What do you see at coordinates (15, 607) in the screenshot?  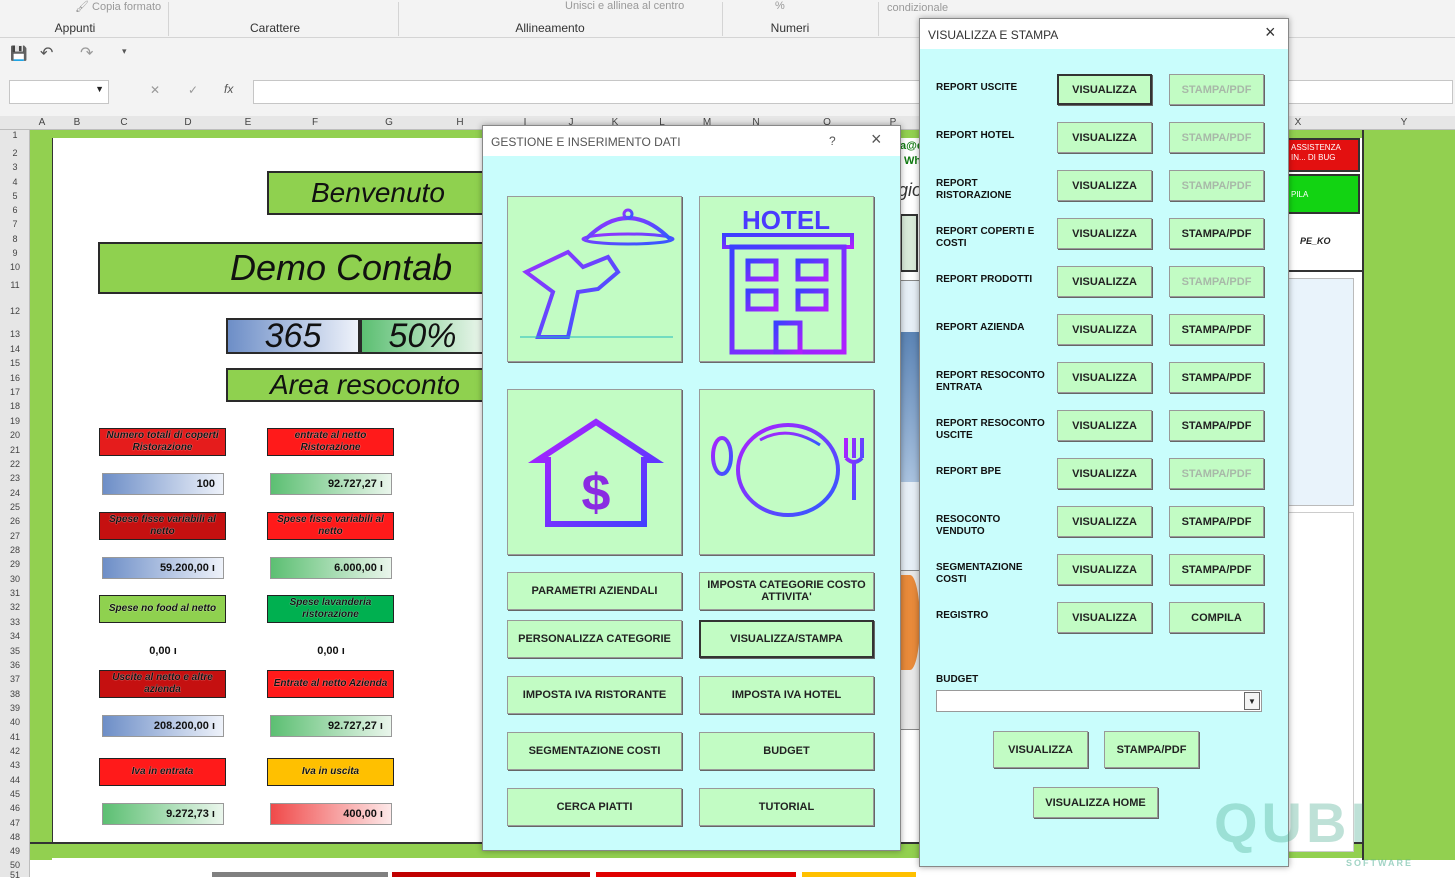 I see `row-header: 32` at bounding box center [15, 607].